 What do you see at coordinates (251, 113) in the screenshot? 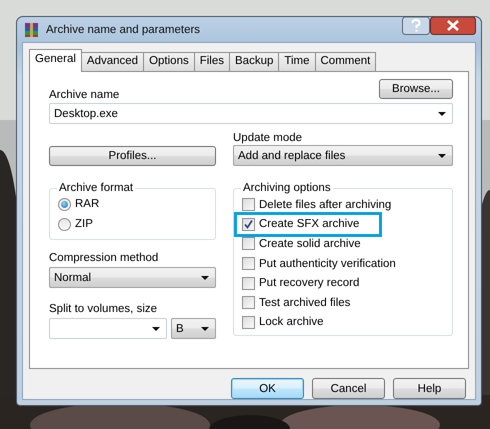
I see `archive-name-field: Desktop.exe` at bounding box center [251, 113].